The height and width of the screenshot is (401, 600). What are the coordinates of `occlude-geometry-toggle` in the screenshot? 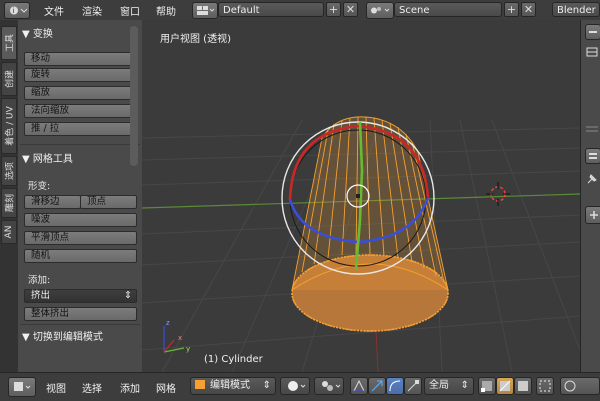 It's located at (545, 386).